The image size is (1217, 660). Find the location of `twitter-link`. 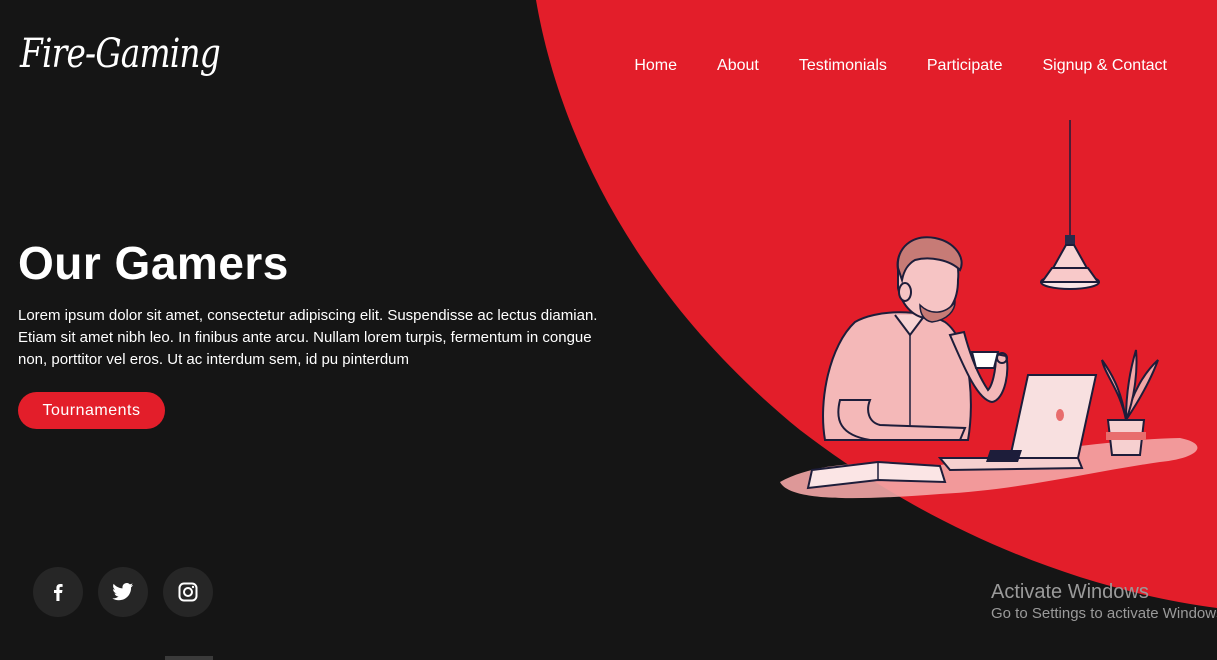

twitter-link is located at coordinates (123, 592).